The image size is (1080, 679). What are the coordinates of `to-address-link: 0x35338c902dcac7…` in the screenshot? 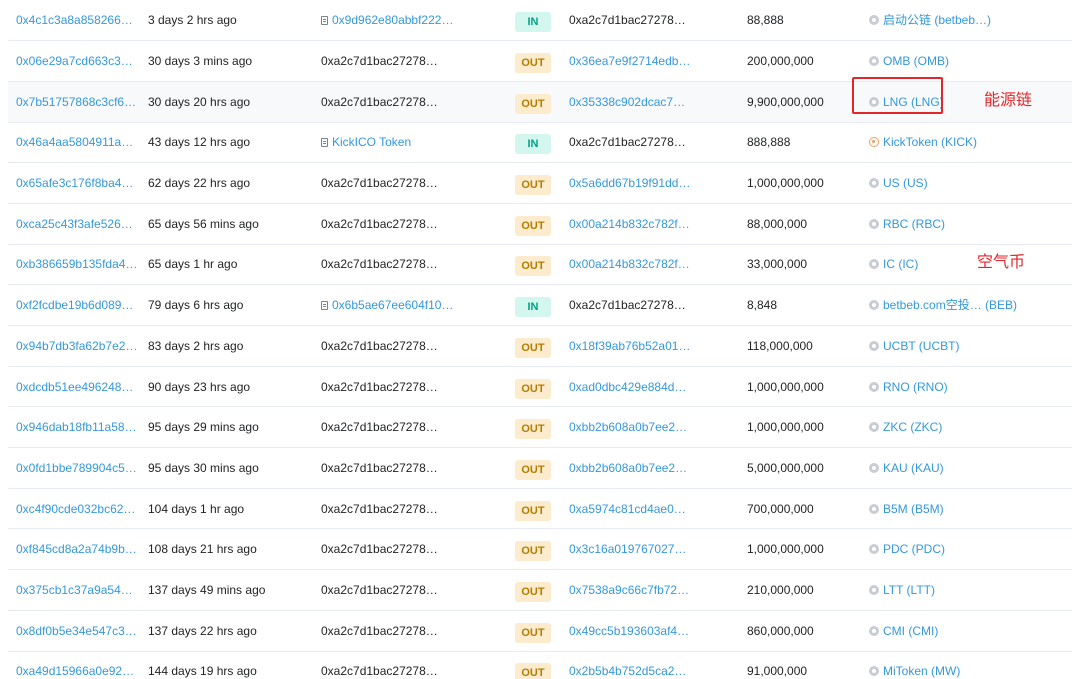 It's located at (627, 102).